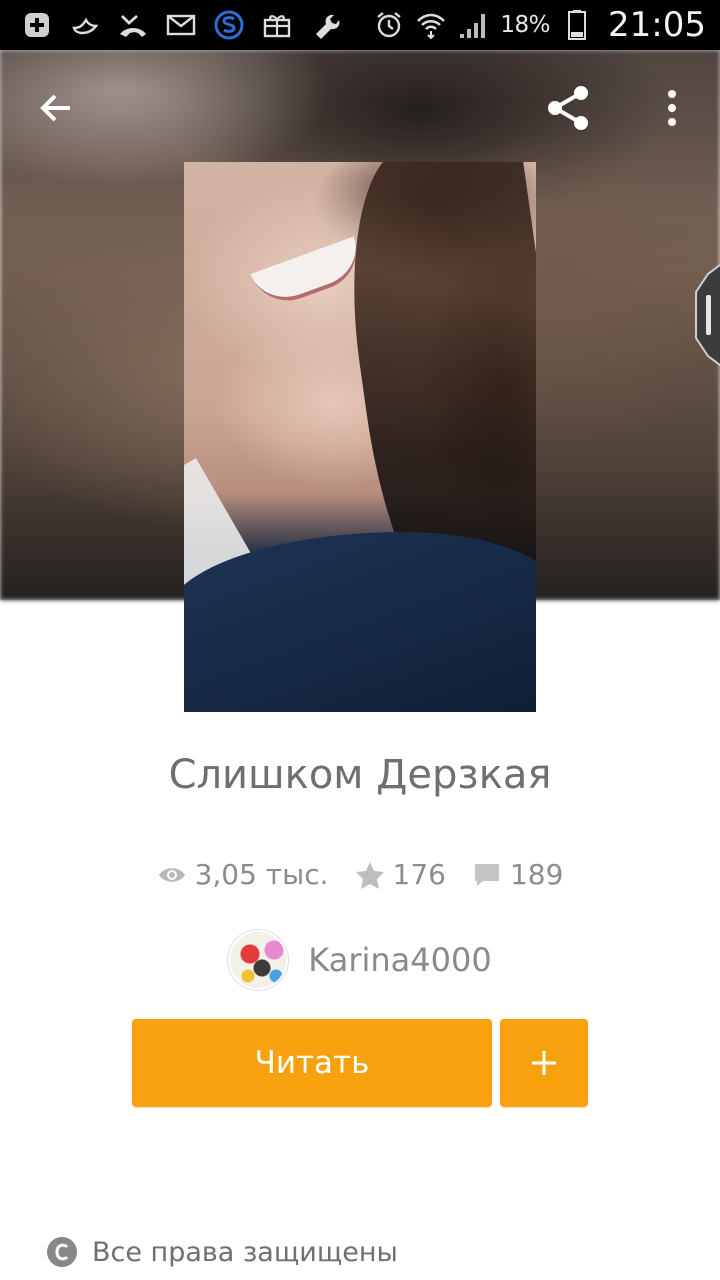 This screenshot has width=720, height=1280. What do you see at coordinates (657, 25) in the screenshot?
I see `clock: 21:05` at bounding box center [657, 25].